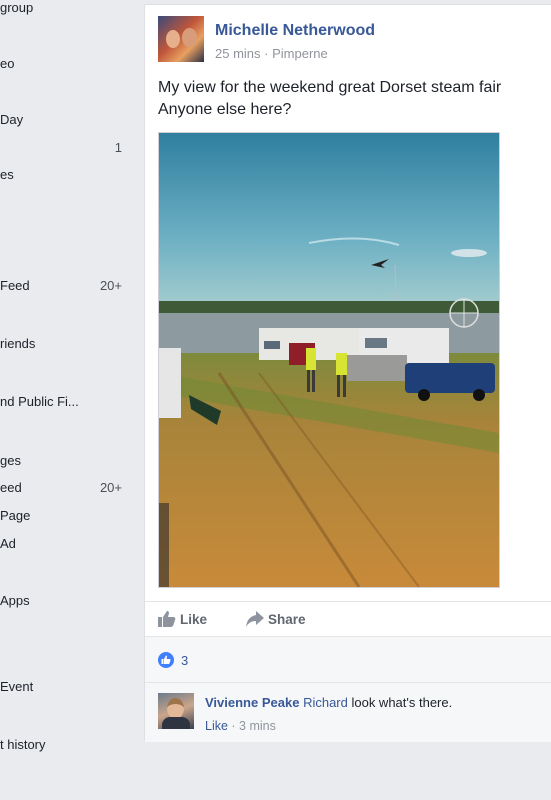 This screenshot has width=551, height=800. What do you see at coordinates (65, 150) in the screenshot?
I see `sidebar-item-count-row: 1` at bounding box center [65, 150].